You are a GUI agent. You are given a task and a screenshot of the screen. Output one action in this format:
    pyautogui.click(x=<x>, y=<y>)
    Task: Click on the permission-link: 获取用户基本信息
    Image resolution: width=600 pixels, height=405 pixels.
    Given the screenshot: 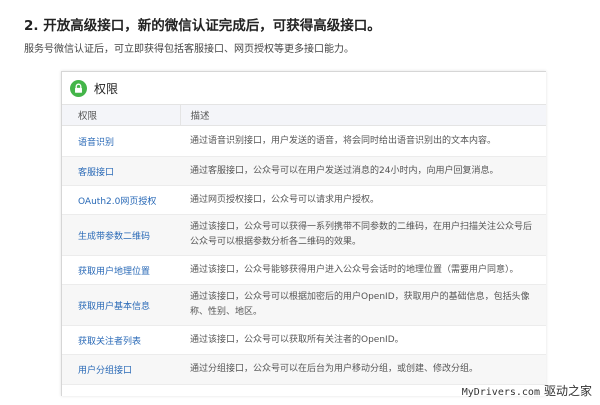 What is the action you would take?
    pyautogui.click(x=114, y=307)
    